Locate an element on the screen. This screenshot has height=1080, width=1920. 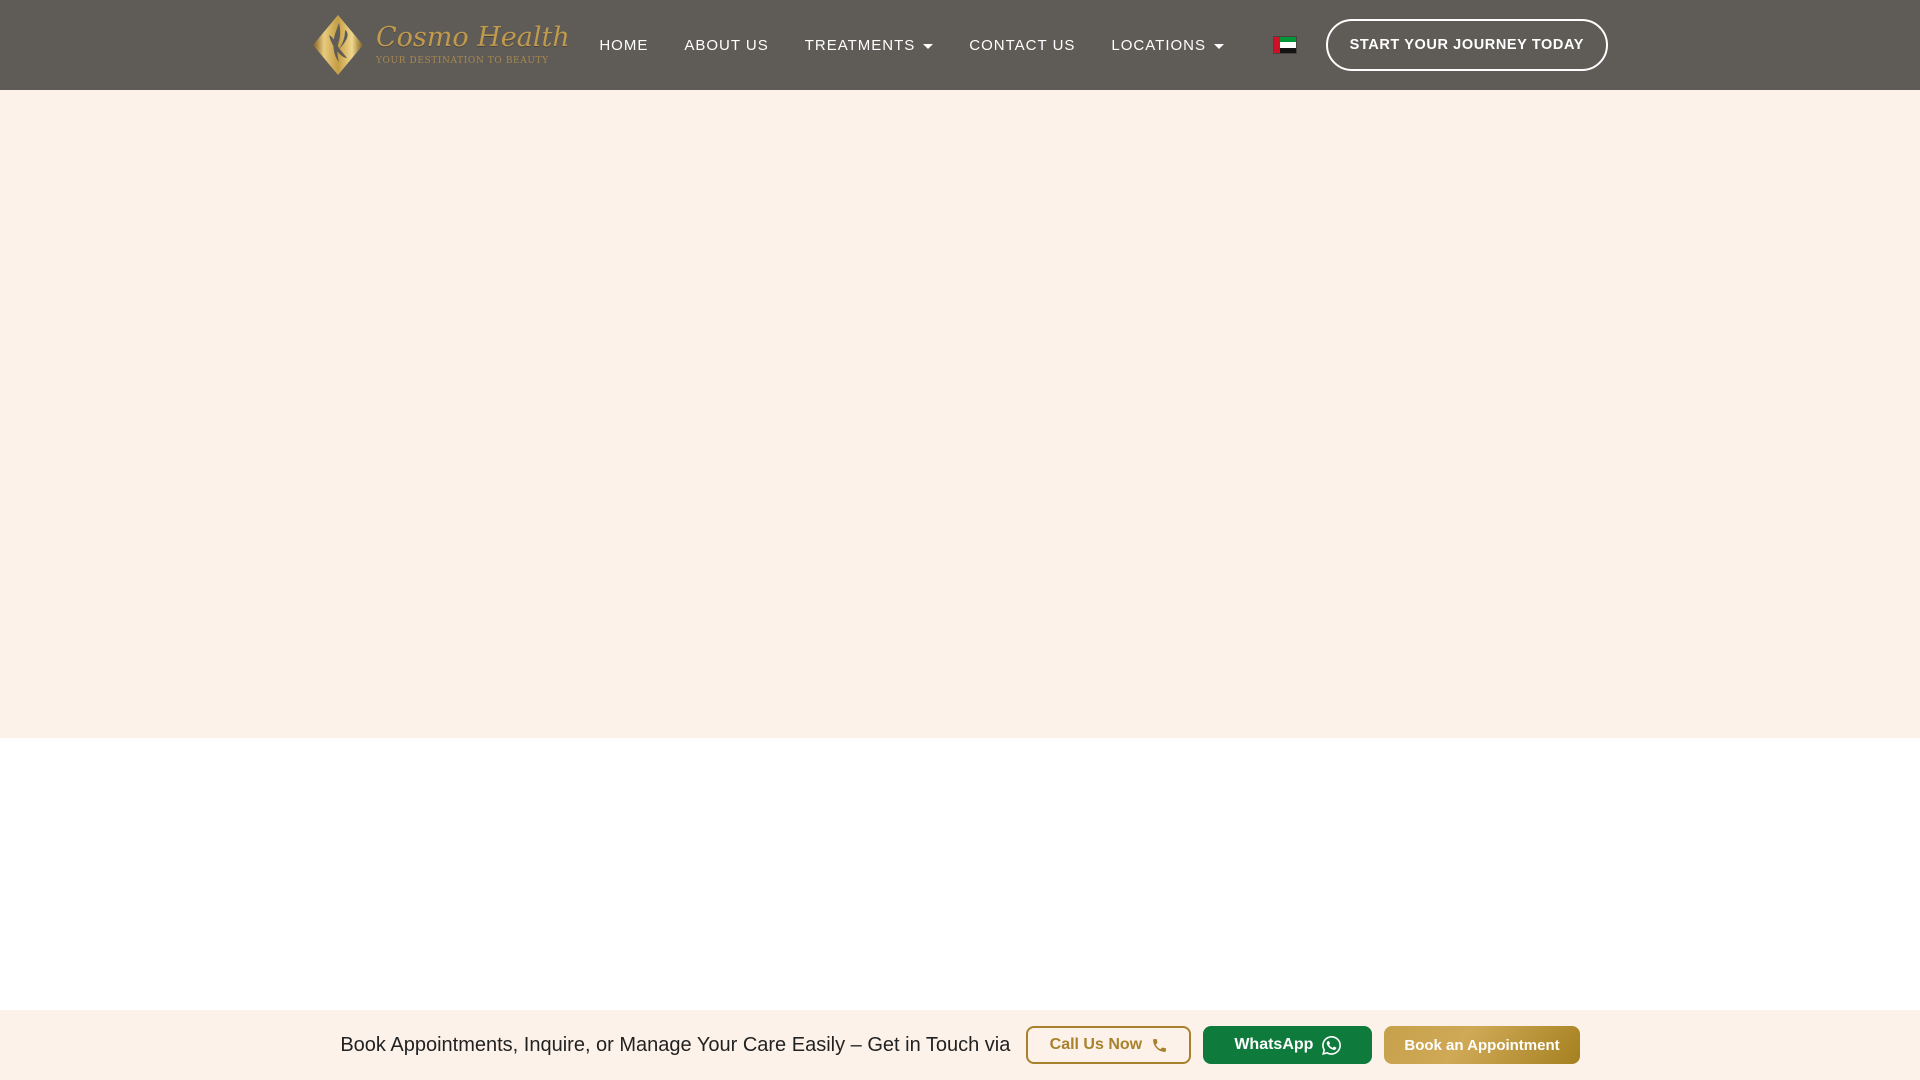
brand-logo: Cosmo Health YOUR DESTINATION TO BEAUTY is located at coordinates (441, 45).